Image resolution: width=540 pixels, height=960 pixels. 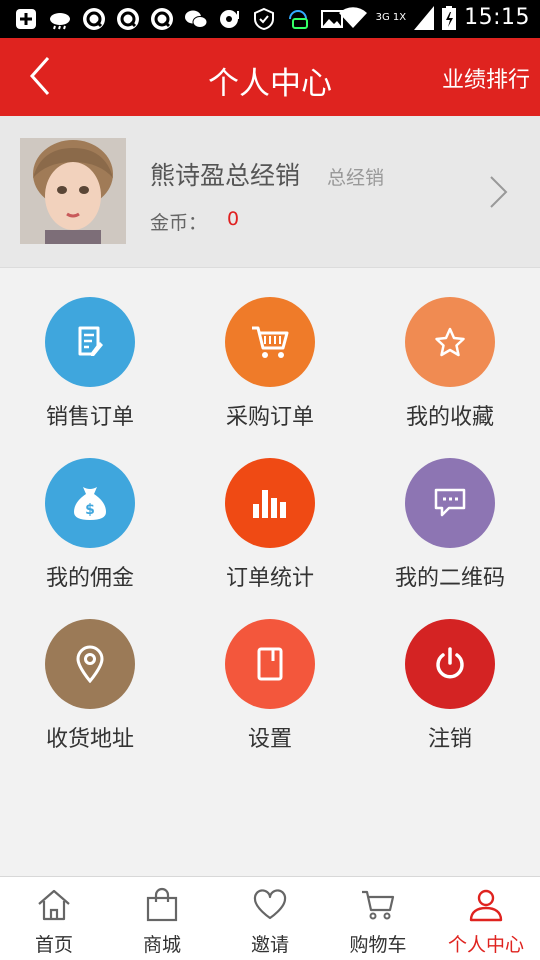 I want to click on tab-home: 首页, so click(x=54, y=918).